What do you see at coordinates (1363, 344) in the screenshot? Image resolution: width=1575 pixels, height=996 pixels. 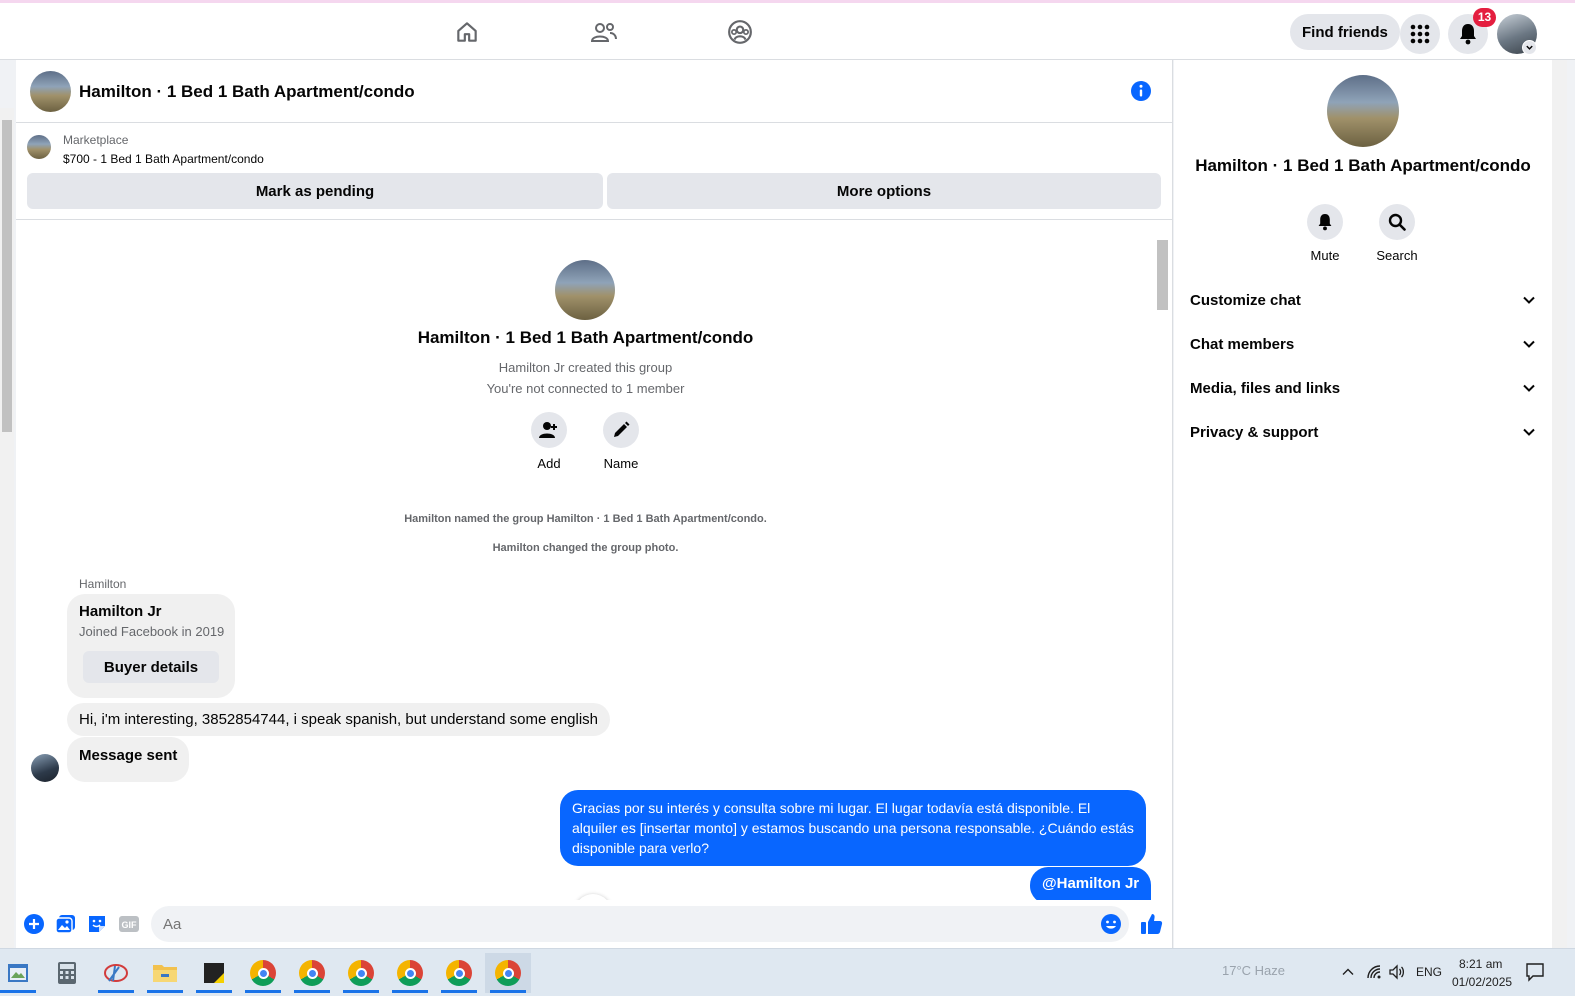 I see `chat-members-section: Chat members` at bounding box center [1363, 344].